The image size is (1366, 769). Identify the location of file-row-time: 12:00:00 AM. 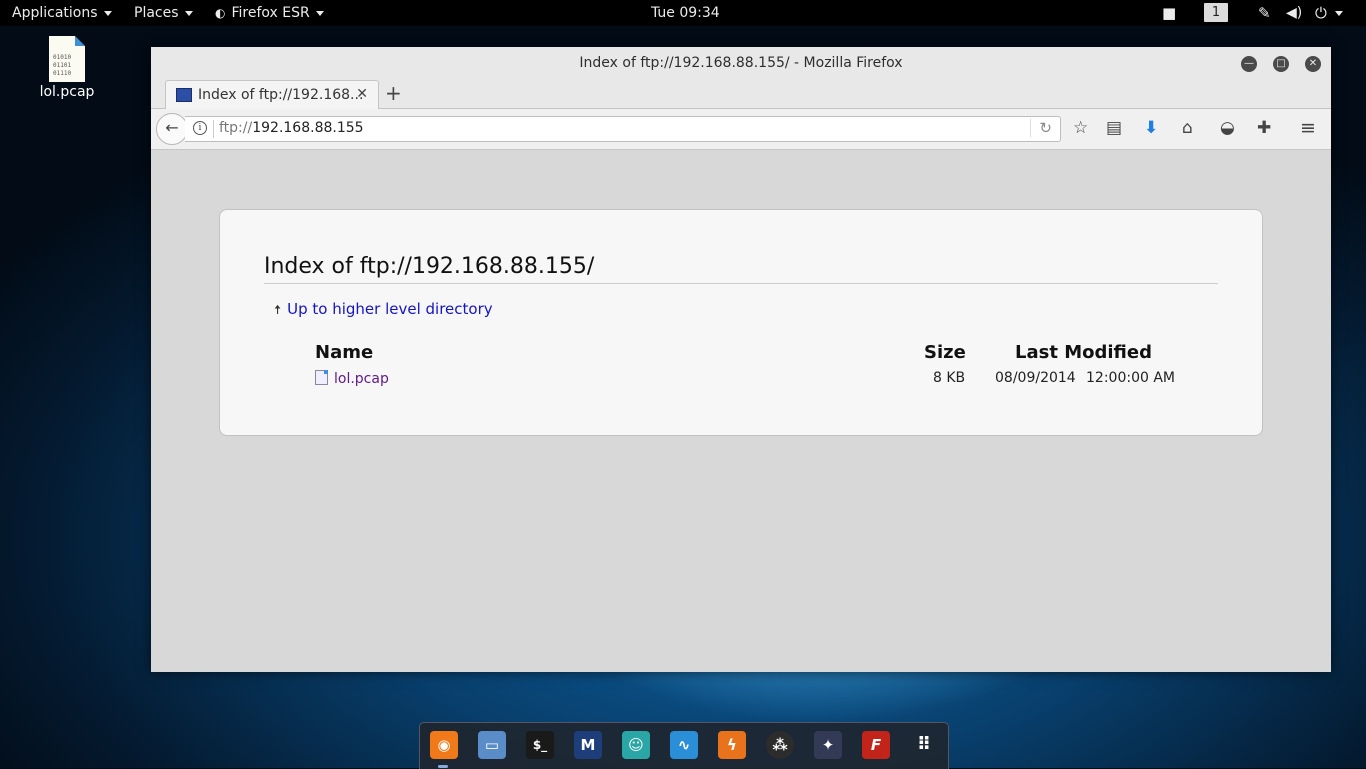
(1130, 378).